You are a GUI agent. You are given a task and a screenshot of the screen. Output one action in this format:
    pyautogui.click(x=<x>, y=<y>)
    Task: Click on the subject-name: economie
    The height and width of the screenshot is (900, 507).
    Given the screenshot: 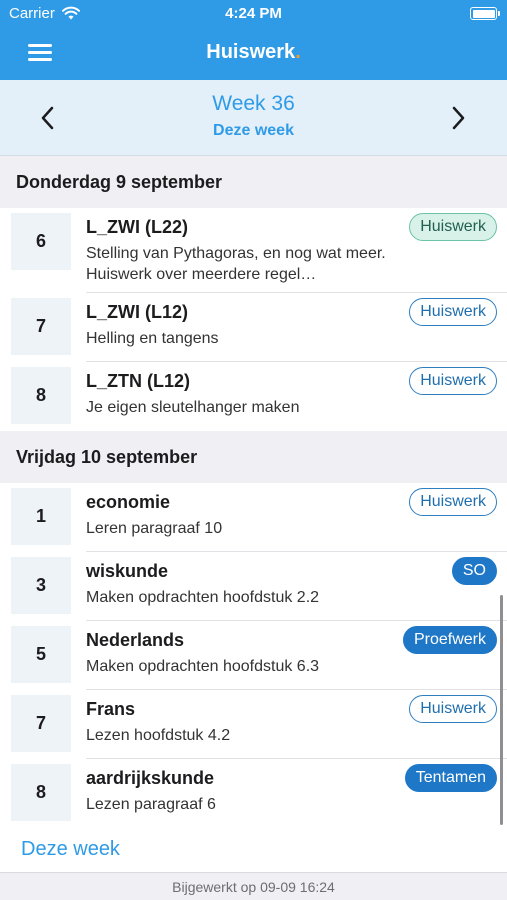 What is the action you would take?
    pyautogui.click(x=128, y=502)
    